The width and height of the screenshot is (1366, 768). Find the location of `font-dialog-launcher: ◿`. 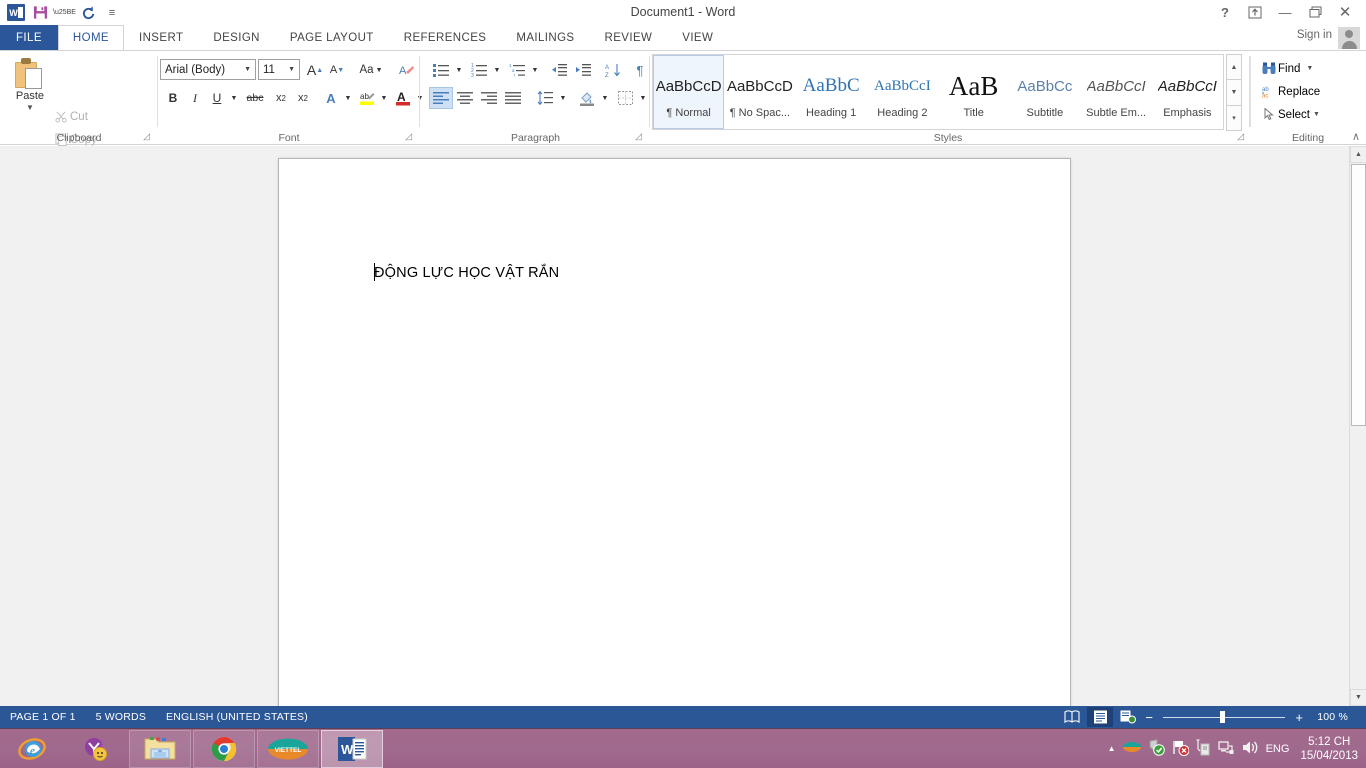

font-dialog-launcher: ◿ is located at coordinates (408, 136).